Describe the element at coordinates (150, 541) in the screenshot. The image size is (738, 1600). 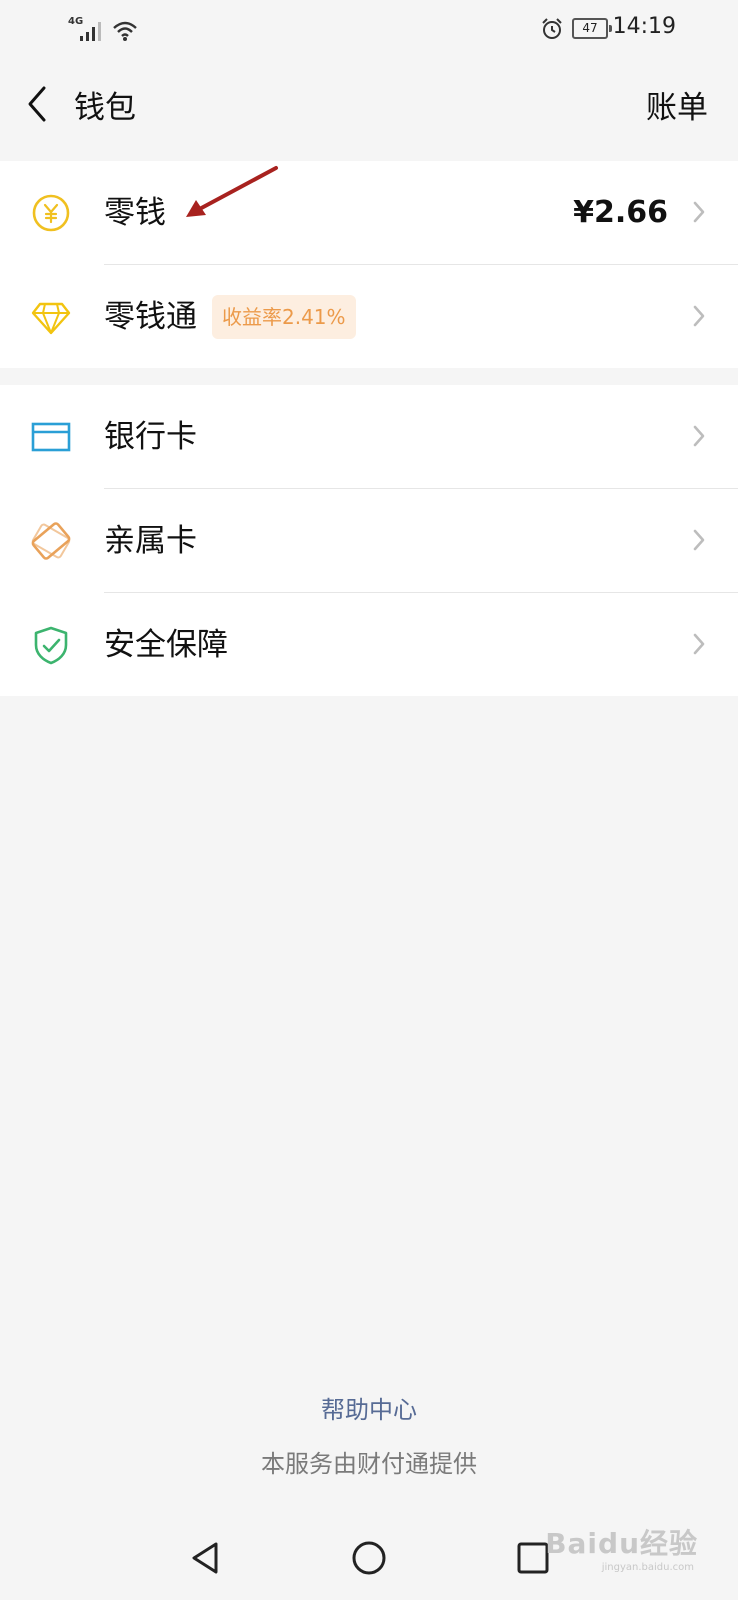
I see `family-card-label: 亲属卡` at that location.